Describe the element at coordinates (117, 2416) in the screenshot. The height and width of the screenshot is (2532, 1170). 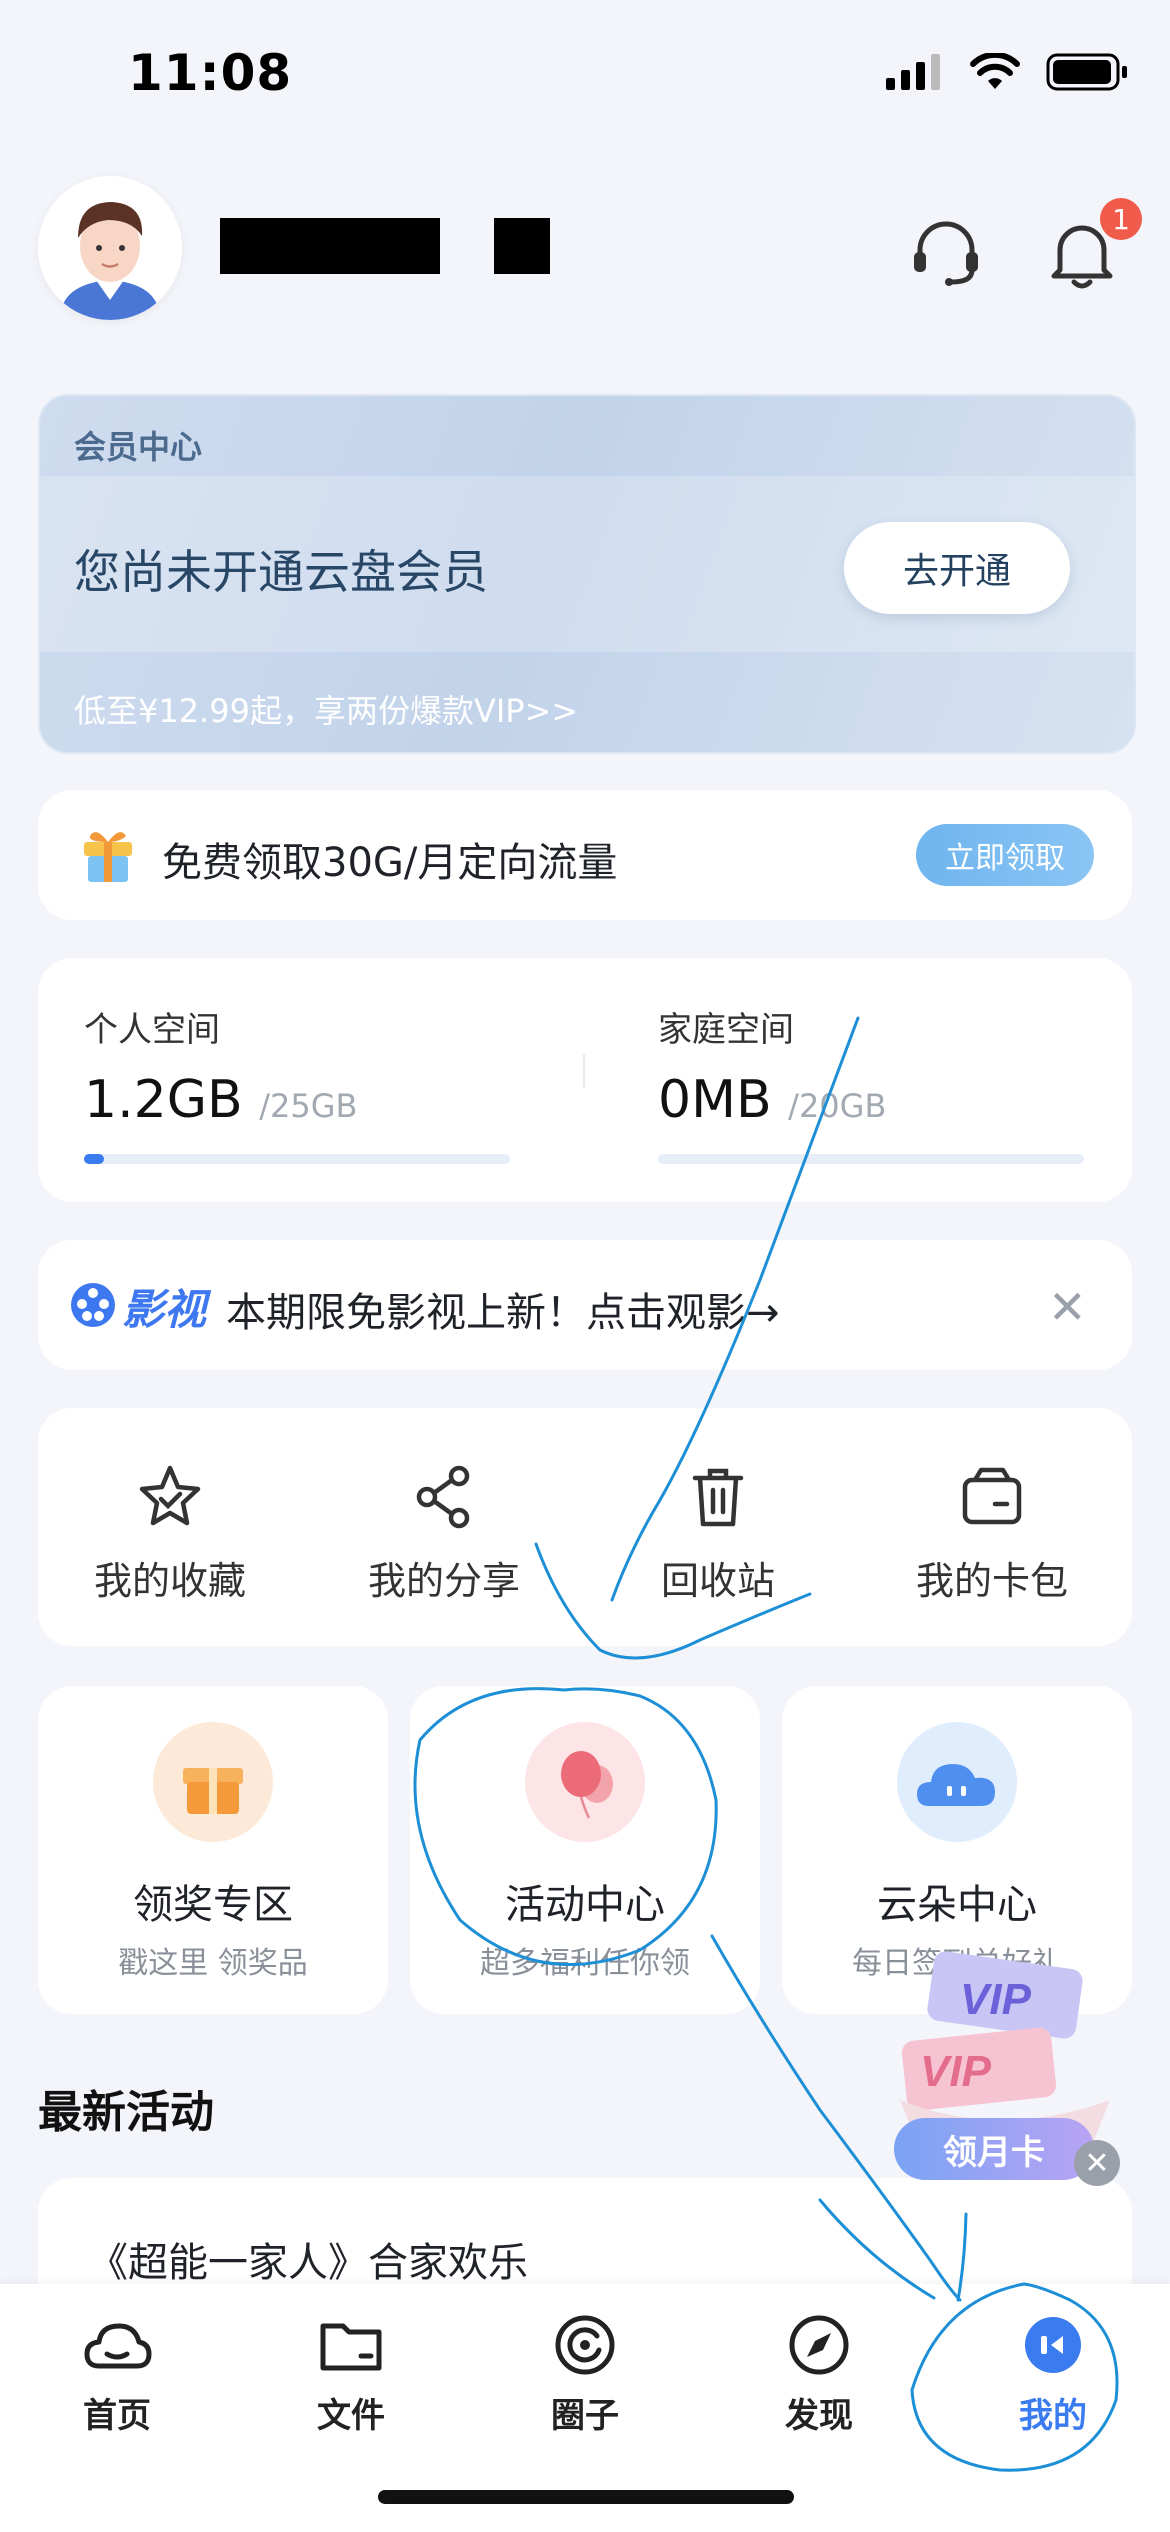
I see `tab-label: 首页` at that location.